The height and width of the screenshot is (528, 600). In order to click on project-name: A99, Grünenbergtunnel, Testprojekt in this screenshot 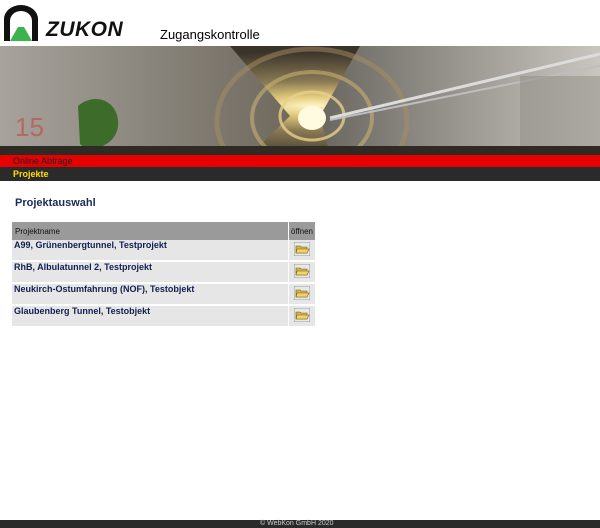, I will do `click(150, 251)`.